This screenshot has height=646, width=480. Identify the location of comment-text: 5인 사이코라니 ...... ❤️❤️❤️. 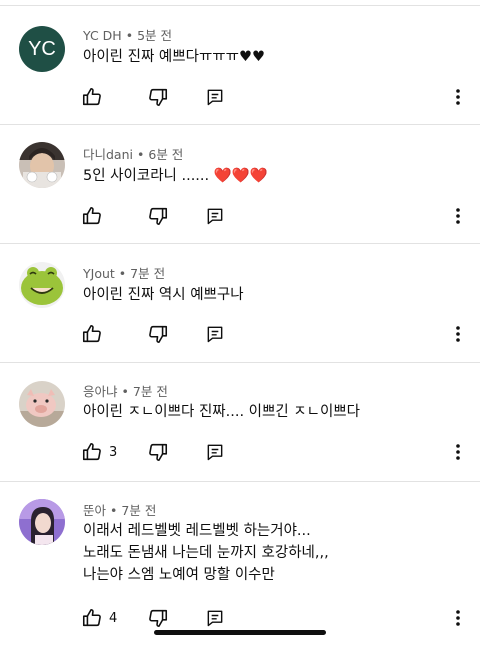
(175, 176).